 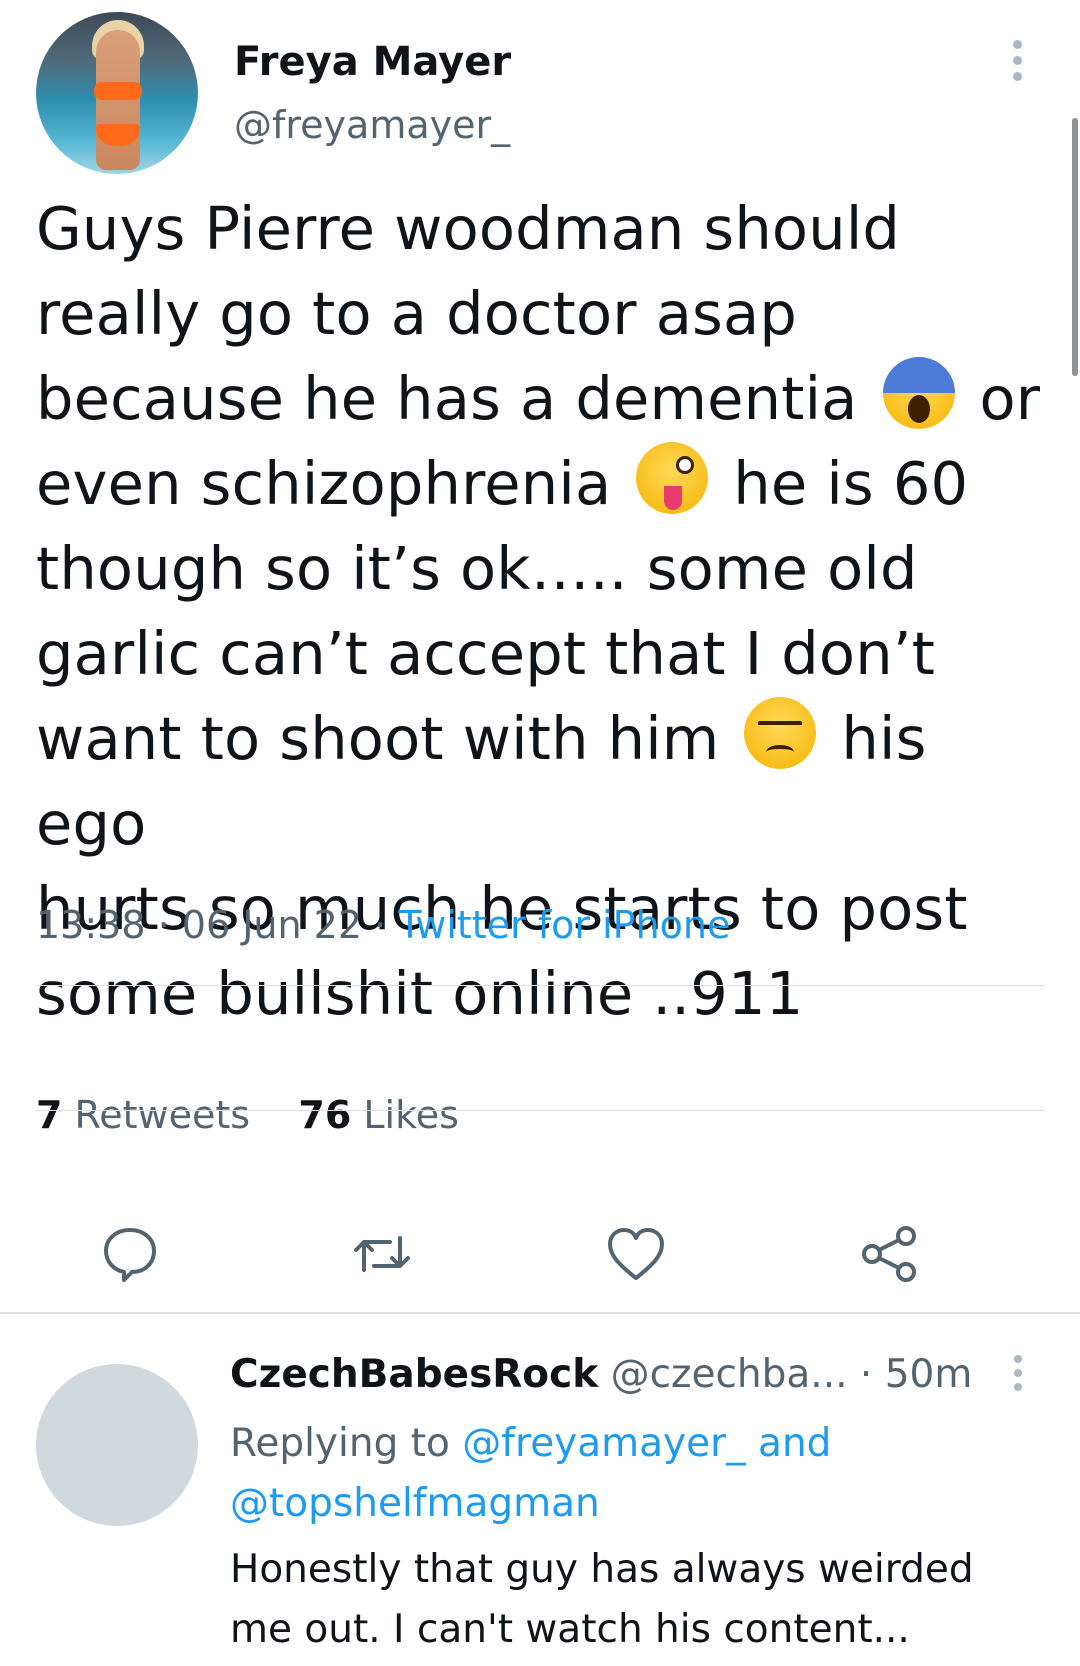 I want to click on winking-face-with-tongue-icon, so click(x=672, y=478).